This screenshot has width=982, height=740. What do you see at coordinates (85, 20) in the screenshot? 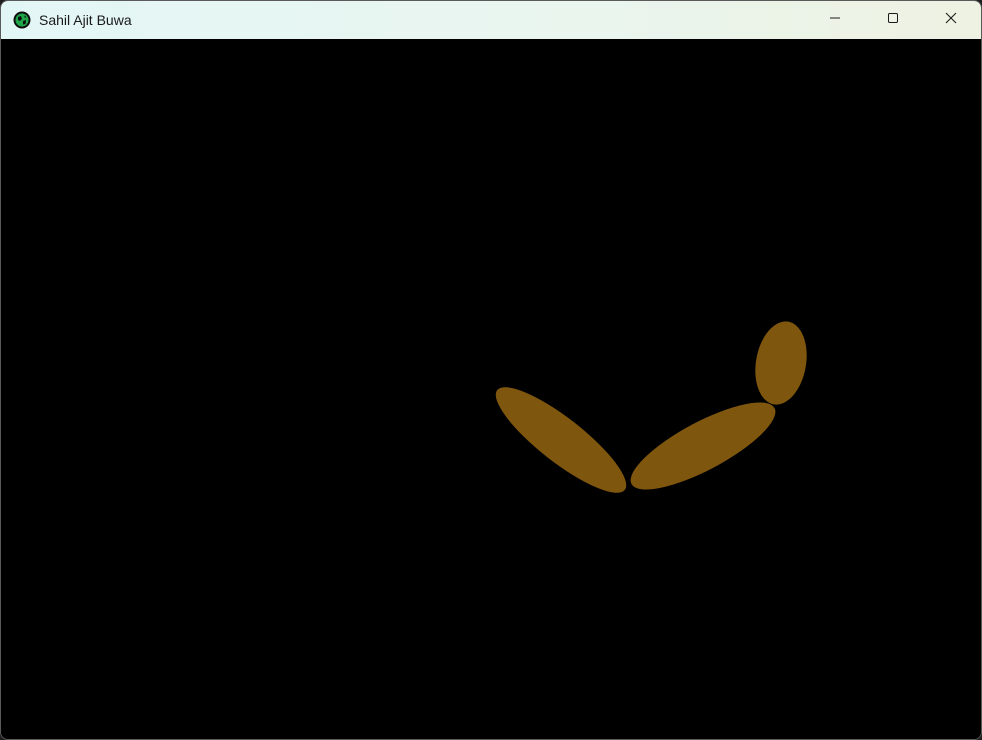
I see `window-title: Sahil Ajit Buwa` at bounding box center [85, 20].